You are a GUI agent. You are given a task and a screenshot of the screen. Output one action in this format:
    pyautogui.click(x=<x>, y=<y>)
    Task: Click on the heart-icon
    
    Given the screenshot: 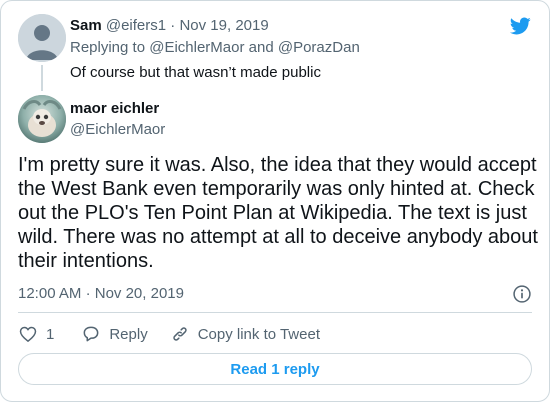 What is the action you would take?
    pyautogui.click(x=28, y=334)
    